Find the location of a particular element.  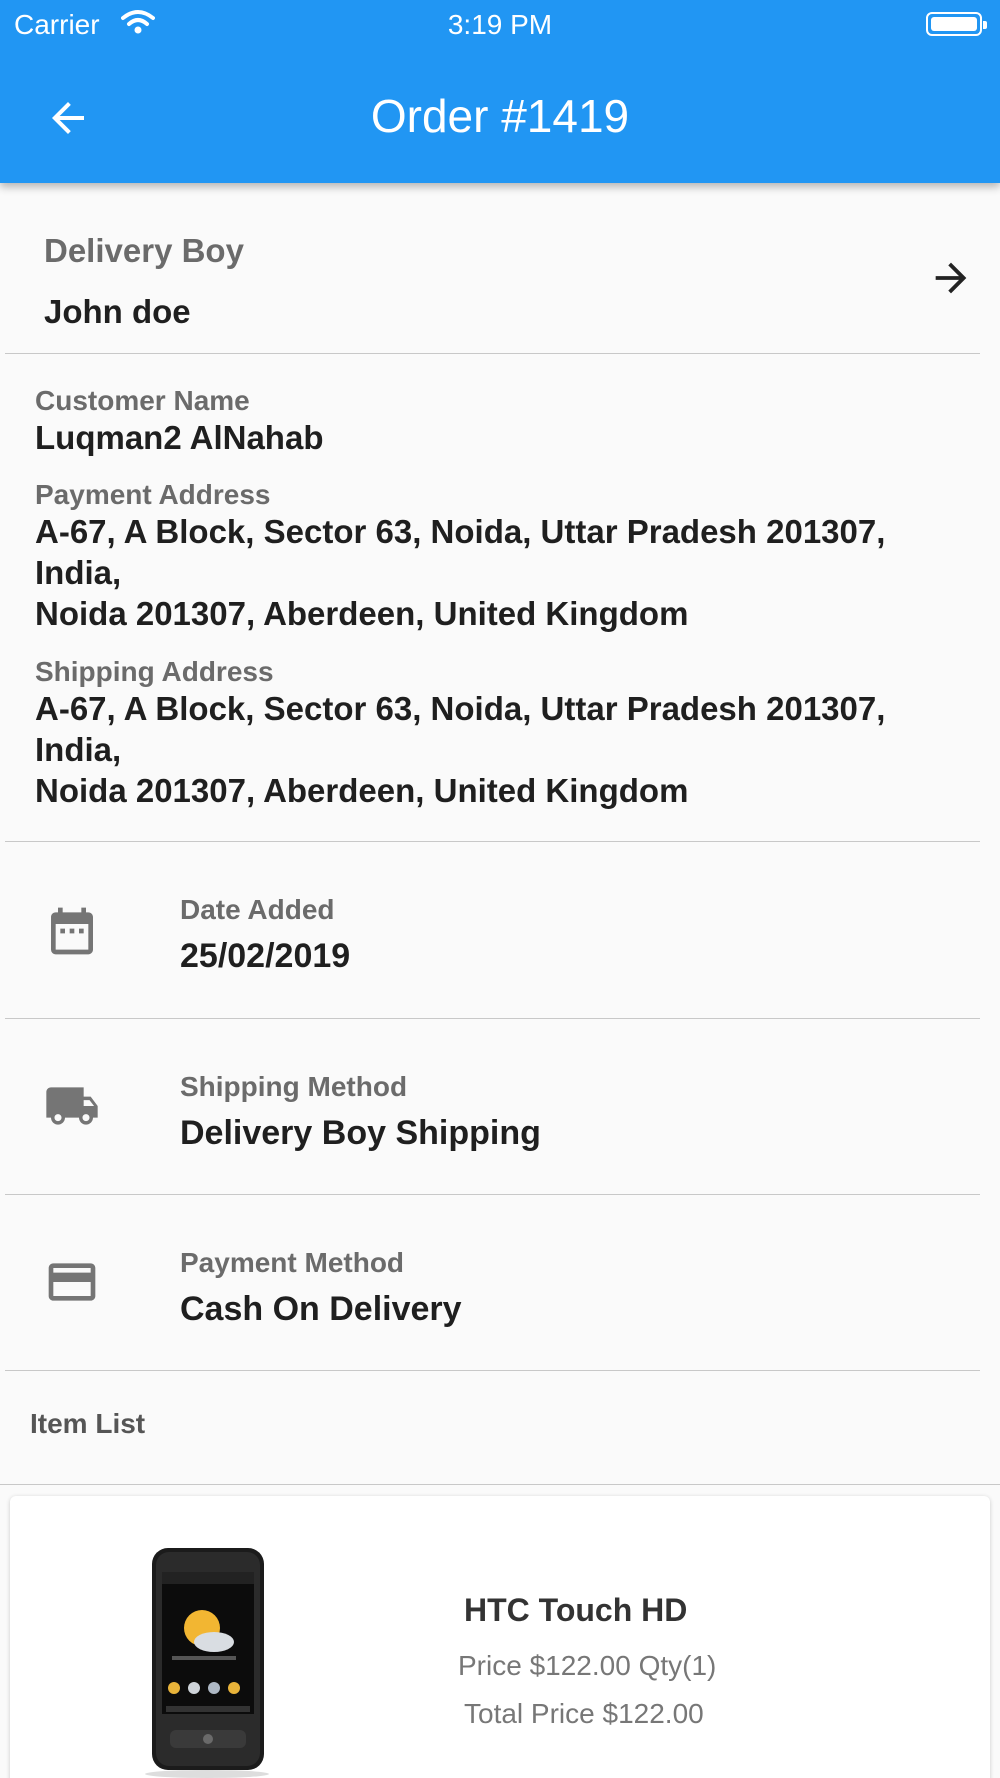

date-added-value: 25/02/2019 is located at coordinates (265, 956).